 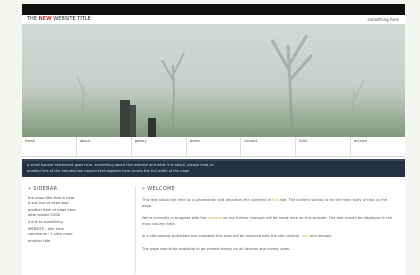 What do you see at coordinates (213, 9) in the screenshot?
I see `top-bar` at bounding box center [213, 9].